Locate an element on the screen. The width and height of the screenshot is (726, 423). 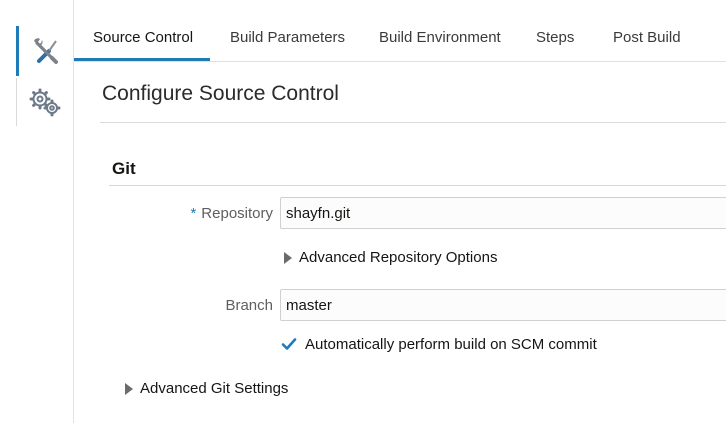
gears-icon is located at coordinates (44, 102).